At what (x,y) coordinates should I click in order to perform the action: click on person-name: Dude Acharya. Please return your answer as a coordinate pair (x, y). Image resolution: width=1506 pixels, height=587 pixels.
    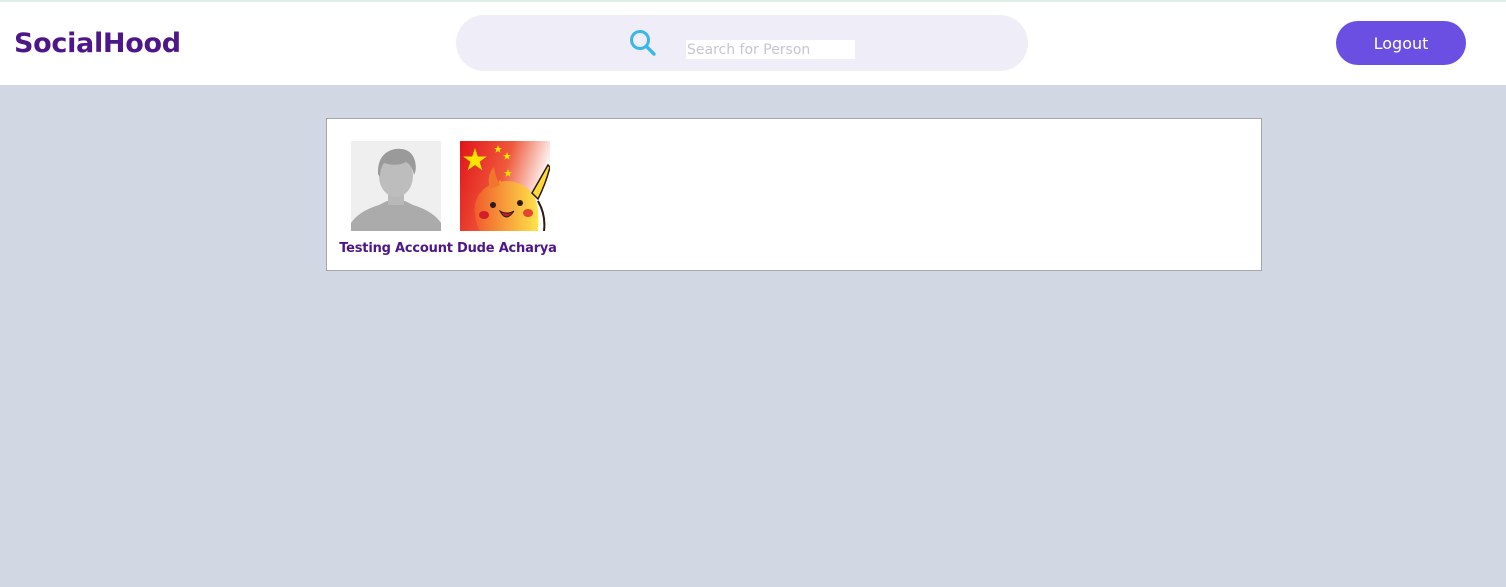
    Looking at the image, I should click on (507, 248).